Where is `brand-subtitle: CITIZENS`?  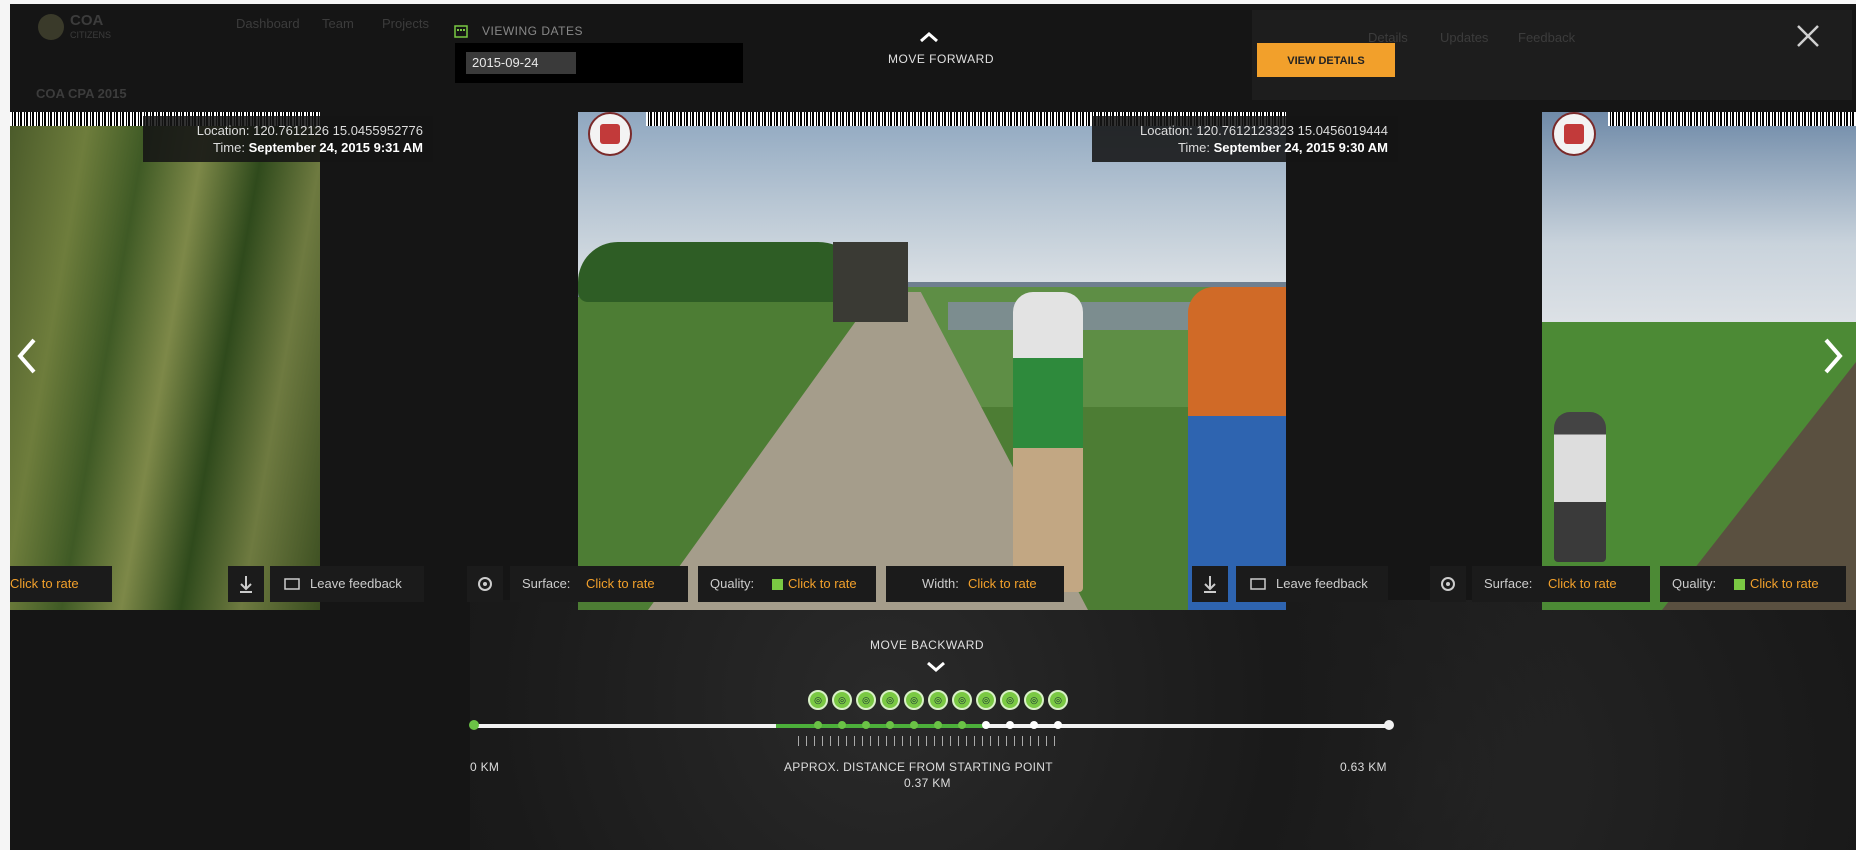 brand-subtitle: CITIZENS is located at coordinates (91, 35).